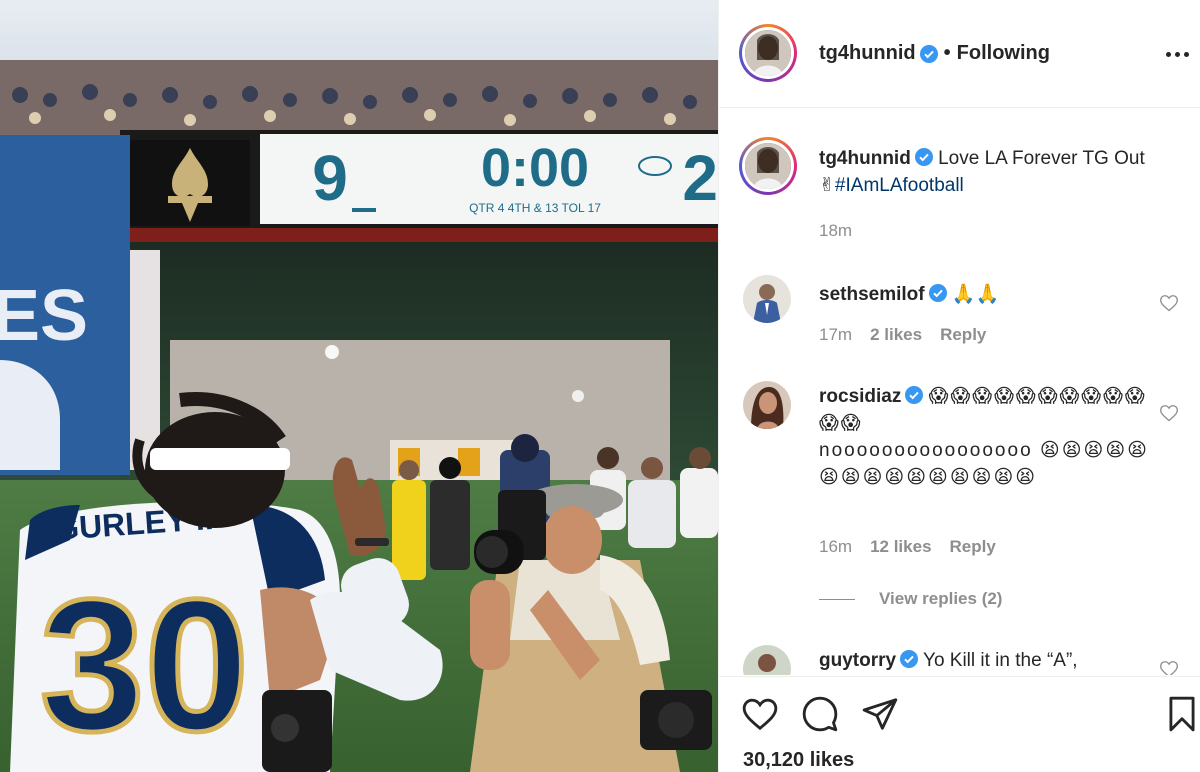 This screenshot has height=772, width=1200. I want to click on author-avatar, so click(768, 53).